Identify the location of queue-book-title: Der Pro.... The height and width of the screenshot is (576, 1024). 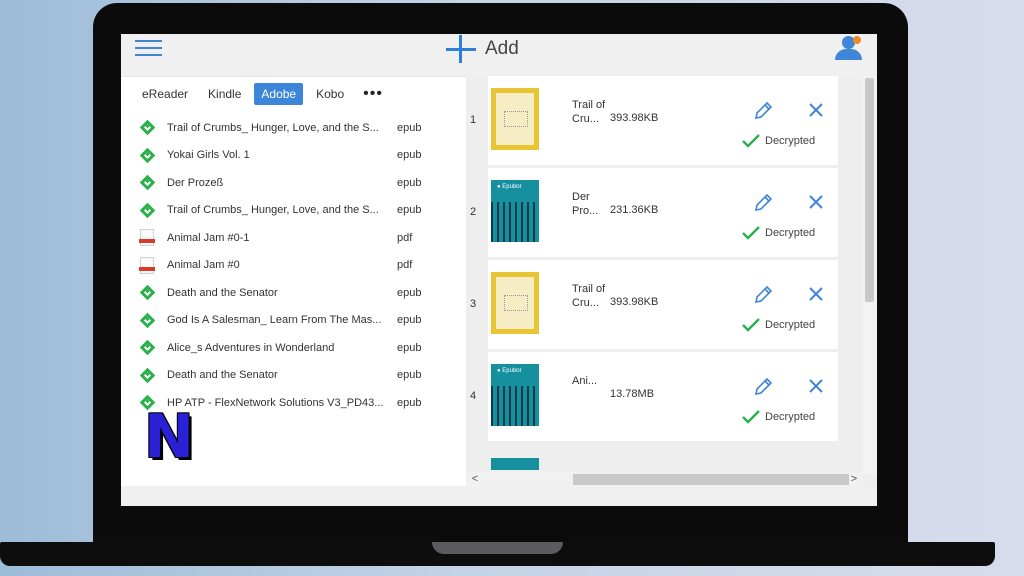
(585, 204).